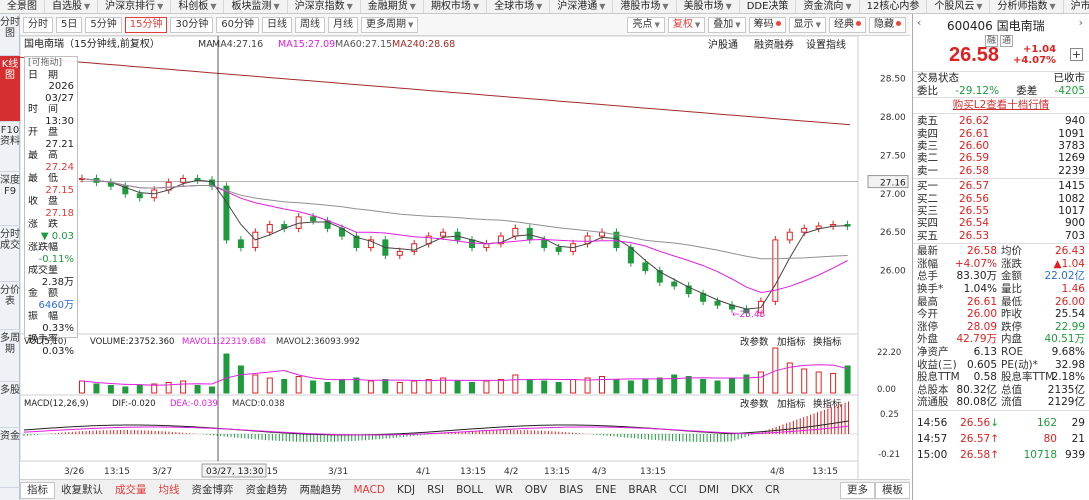 The width and height of the screenshot is (1089, 500). What do you see at coordinates (10, 458) in the screenshot?
I see `left-tab: 资金` at bounding box center [10, 458].